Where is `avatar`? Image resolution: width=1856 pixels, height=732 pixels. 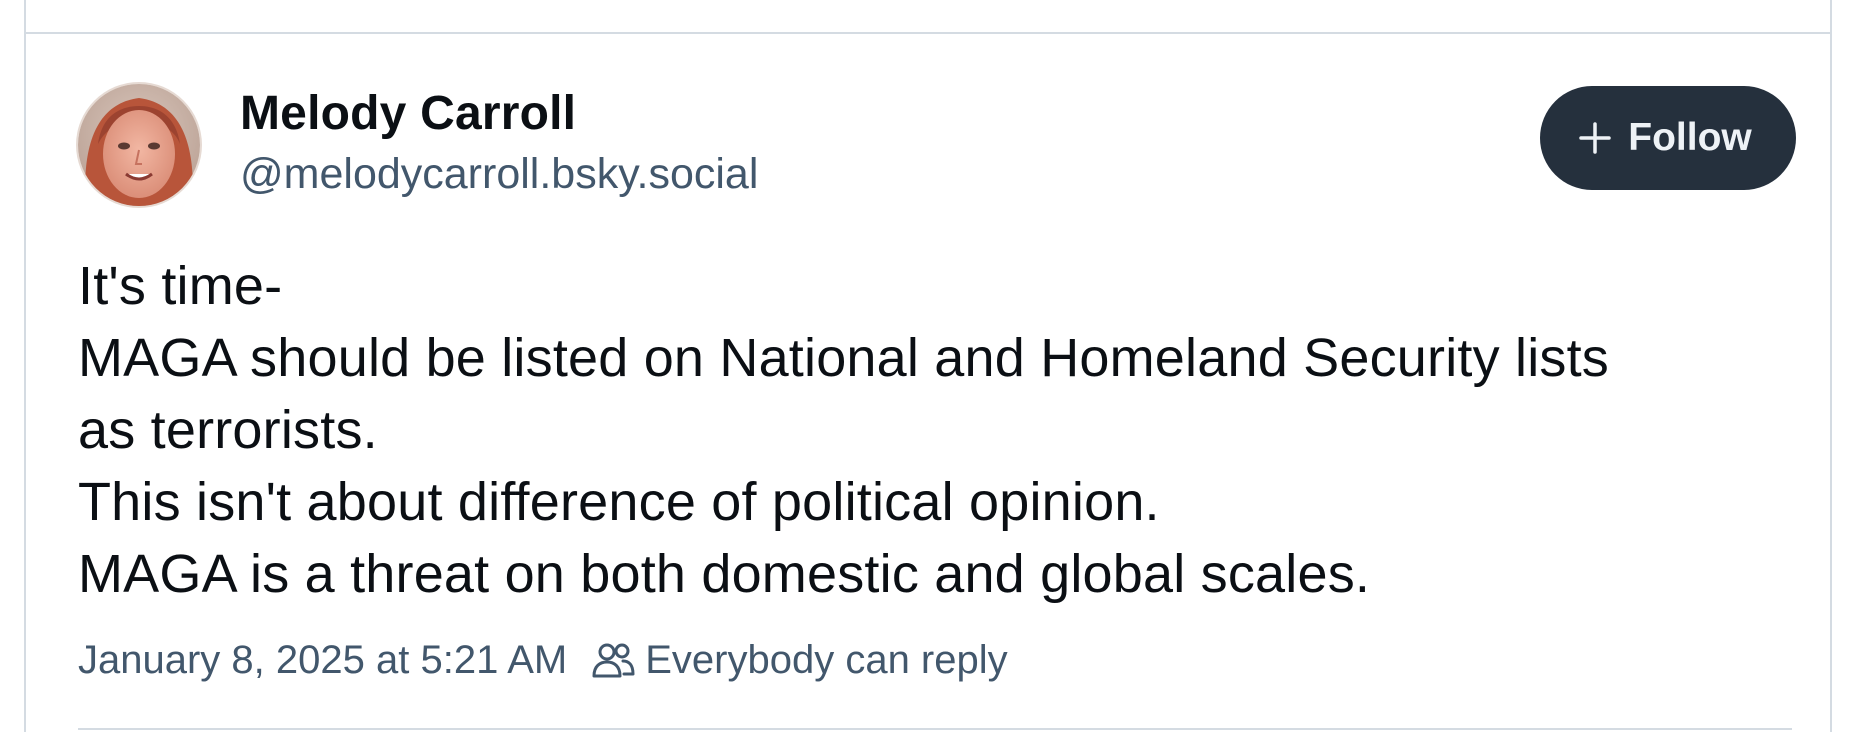
avatar is located at coordinates (139, 145).